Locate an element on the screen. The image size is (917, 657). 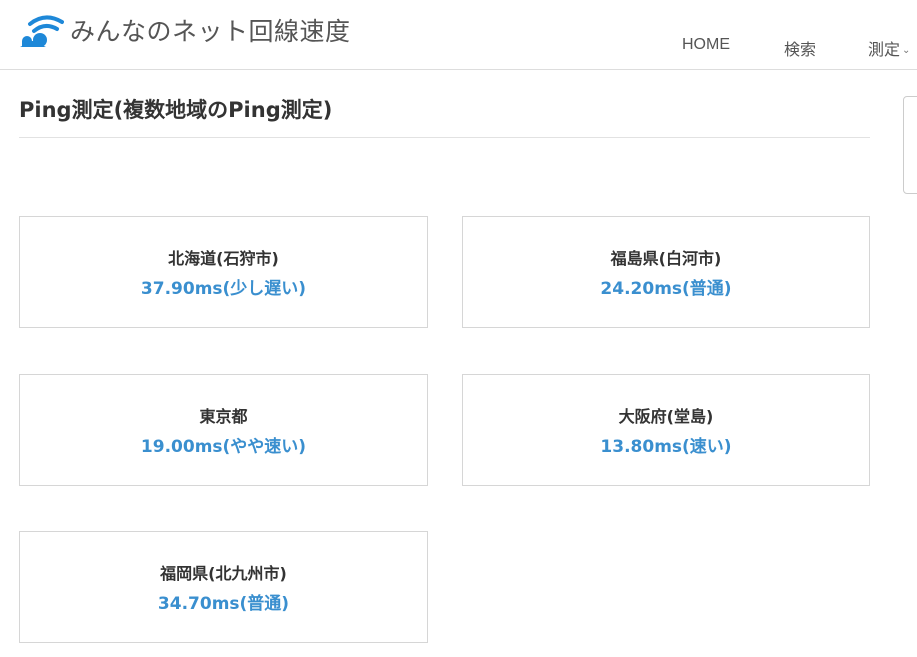
nav-measure: 測定 ⌄ is located at coordinates (889, 48).